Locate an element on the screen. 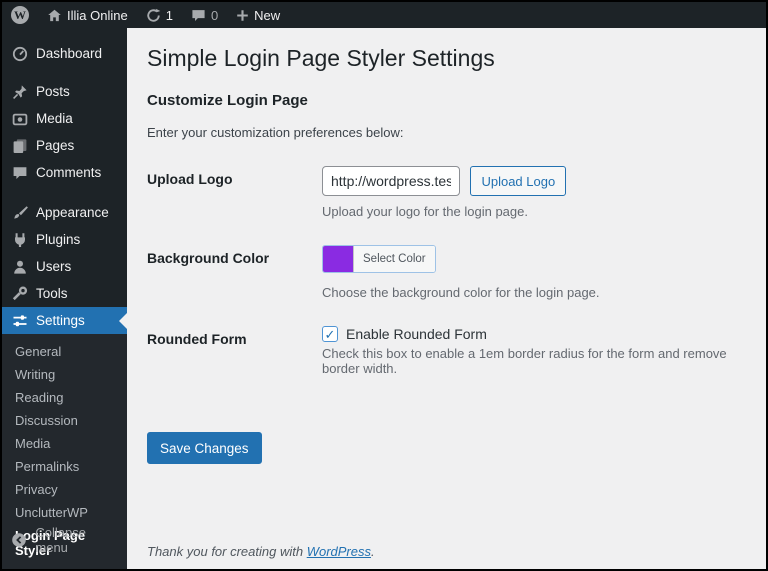 The width and height of the screenshot is (768, 571). sidebar-item-comments: Comments is located at coordinates (64, 172).